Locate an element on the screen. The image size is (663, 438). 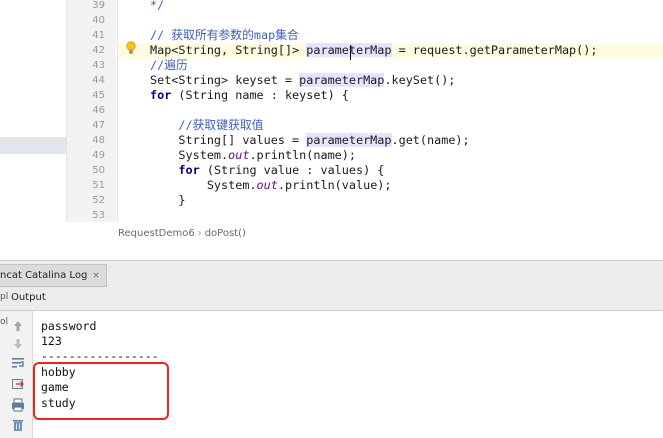
output-title: Output is located at coordinates (28, 297).